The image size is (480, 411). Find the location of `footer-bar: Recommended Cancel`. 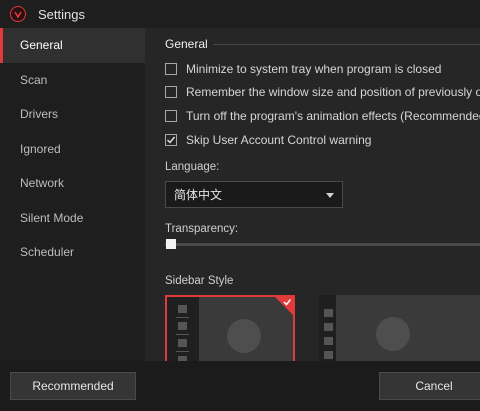

footer-bar: Recommended Cancel is located at coordinates (240, 386).